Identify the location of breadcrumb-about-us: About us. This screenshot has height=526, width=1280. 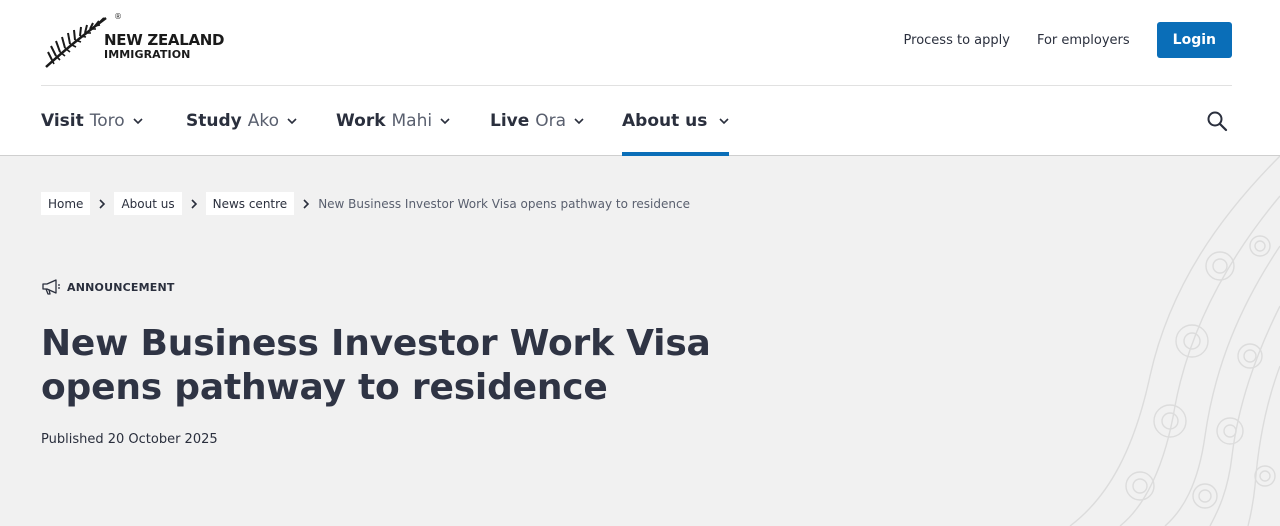
(148, 203).